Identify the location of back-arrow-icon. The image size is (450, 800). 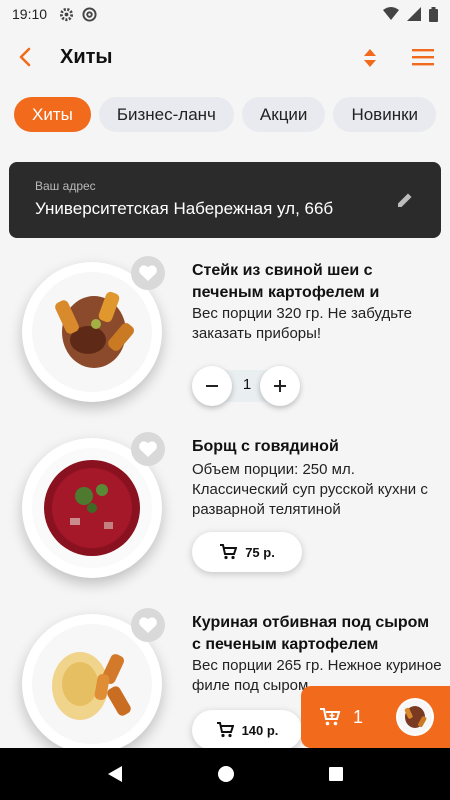
(25, 57).